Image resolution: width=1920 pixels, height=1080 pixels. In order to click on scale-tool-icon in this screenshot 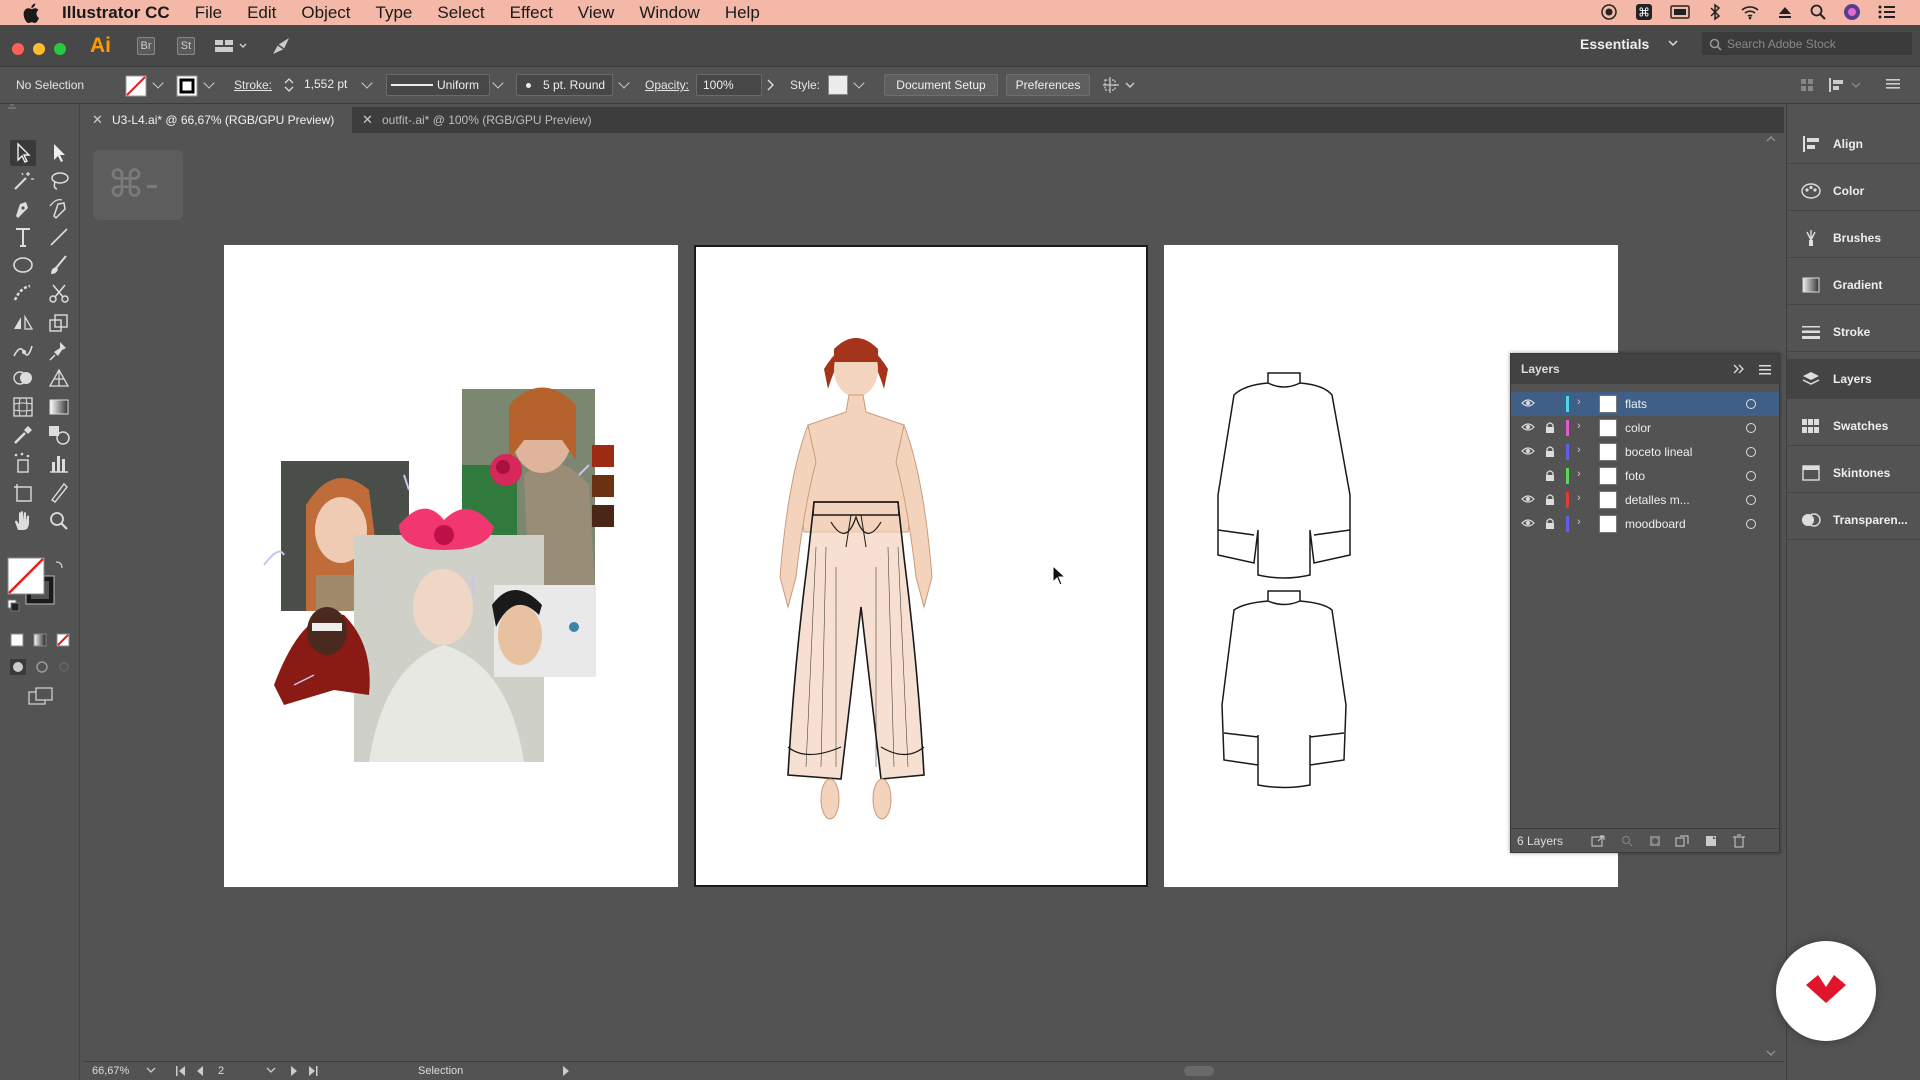, I will do `click(59, 323)`.